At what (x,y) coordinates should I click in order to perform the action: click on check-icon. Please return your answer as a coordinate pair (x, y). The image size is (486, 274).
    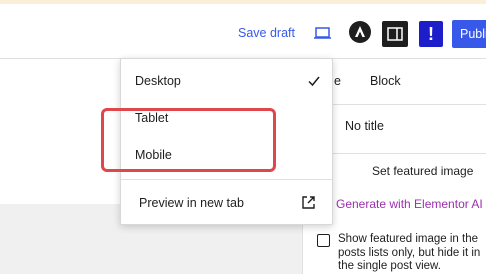
    Looking at the image, I should click on (314, 81).